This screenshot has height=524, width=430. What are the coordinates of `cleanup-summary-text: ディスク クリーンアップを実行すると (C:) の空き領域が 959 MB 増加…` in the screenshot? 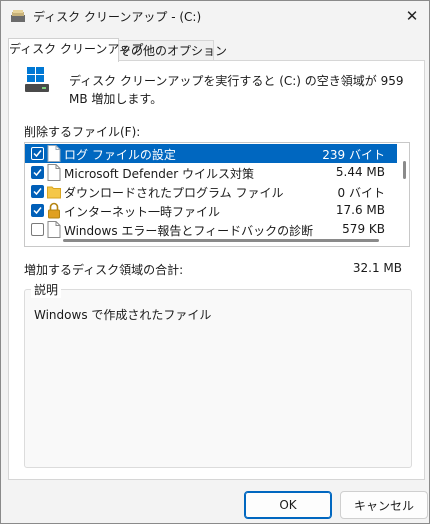 It's located at (236, 90).